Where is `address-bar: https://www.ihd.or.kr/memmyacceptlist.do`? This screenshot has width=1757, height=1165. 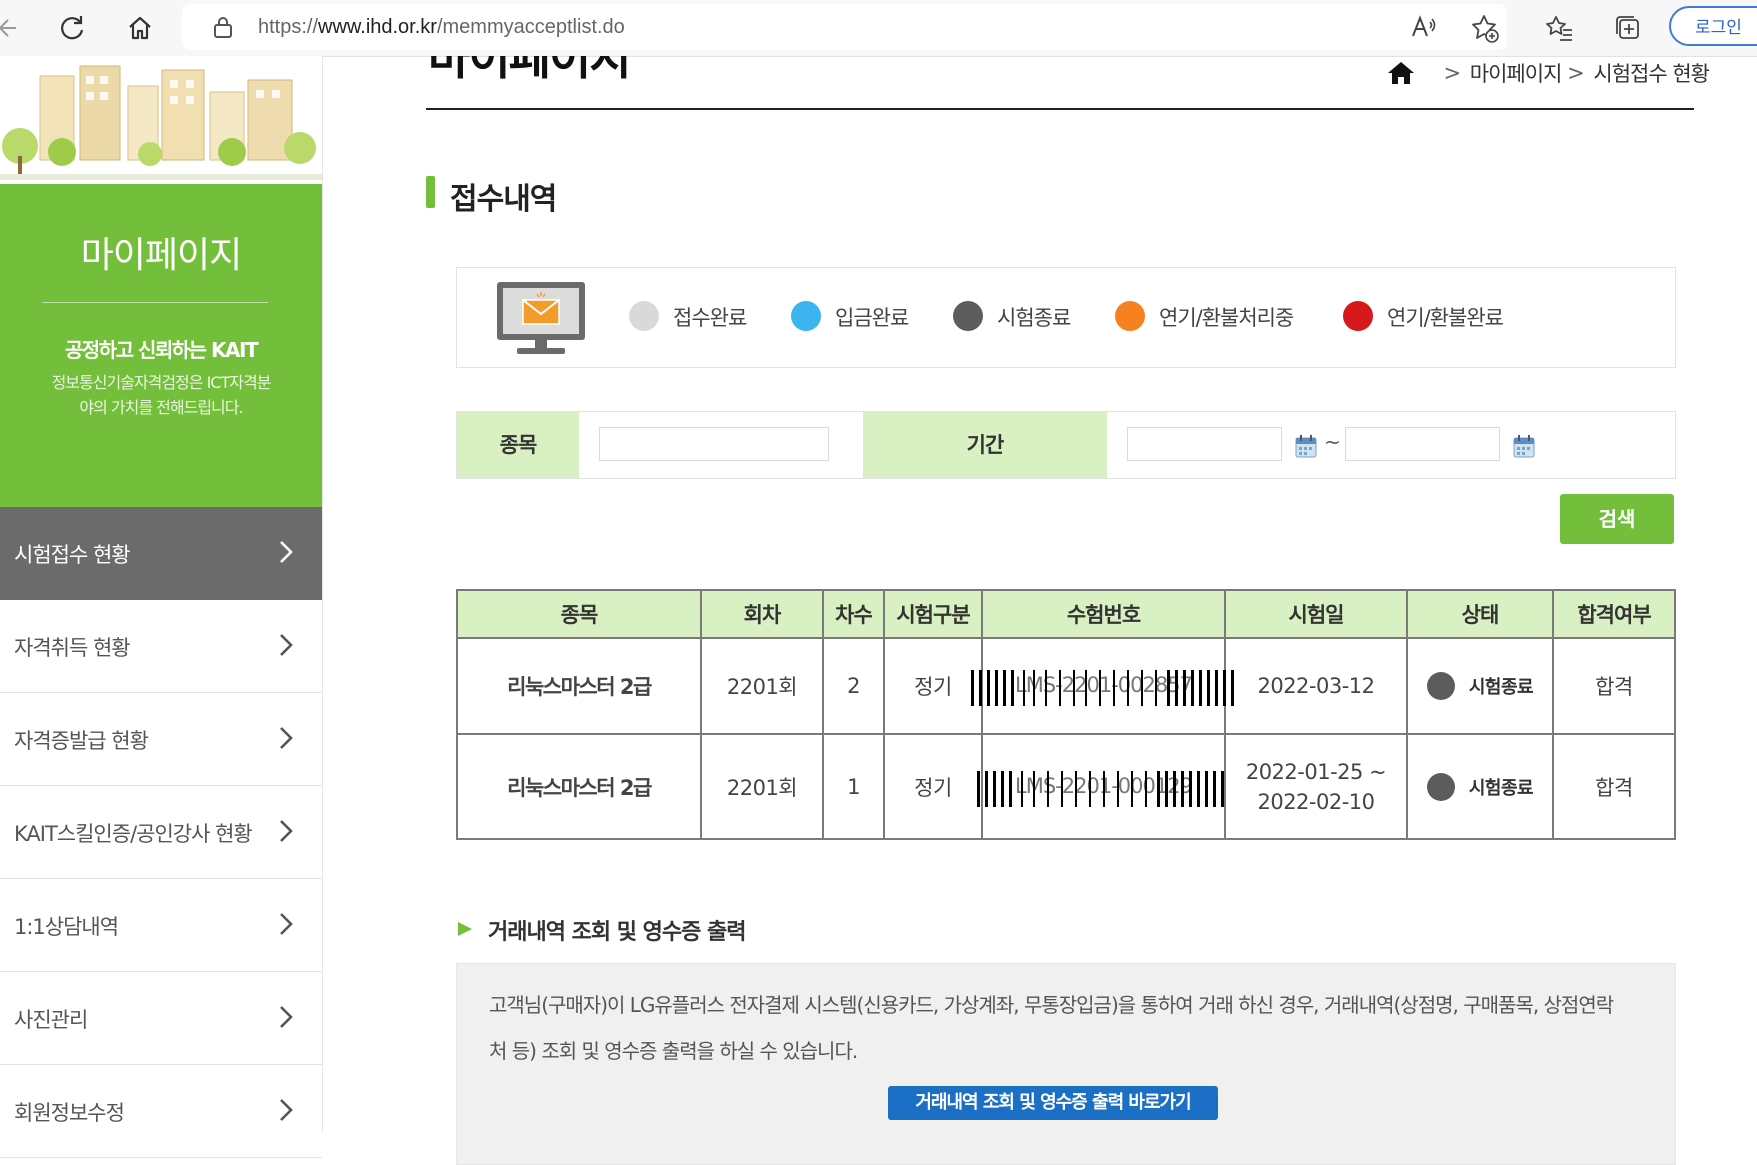
address-bar: https://www.ihd.or.kr/memmyacceptlist.do is located at coordinates (844, 27).